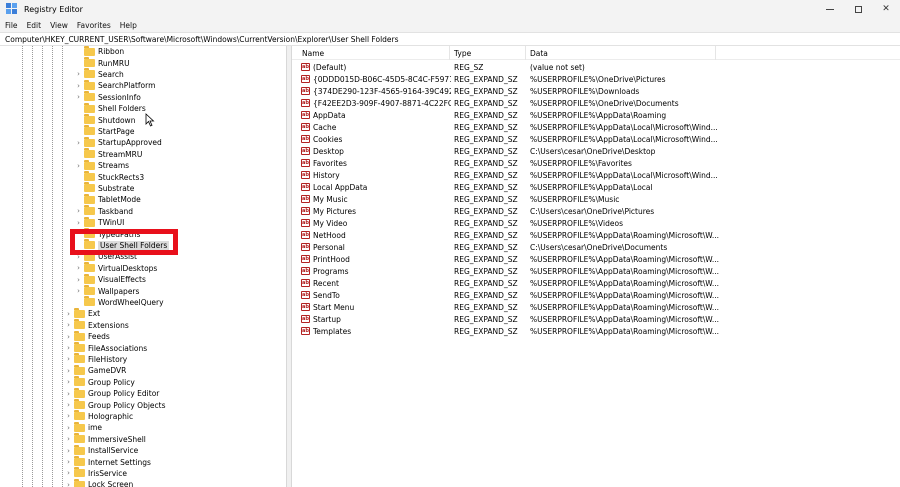  Describe the element at coordinates (83, 427) in the screenshot. I see `tree-item: › ime` at that location.